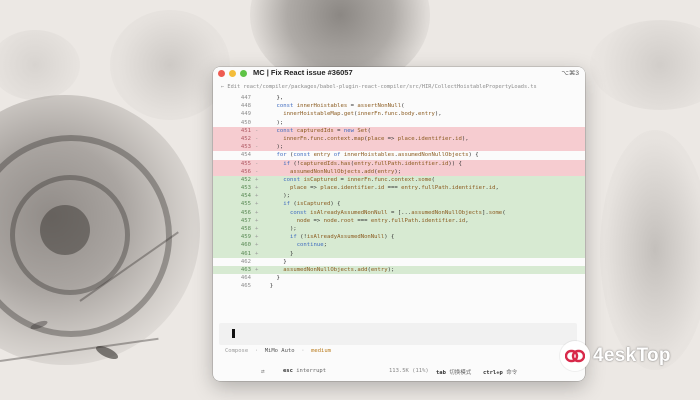 The image size is (700, 400). What do you see at coordinates (288, 371) in the screenshot?
I see `esc-key: esc` at bounding box center [288, 371].